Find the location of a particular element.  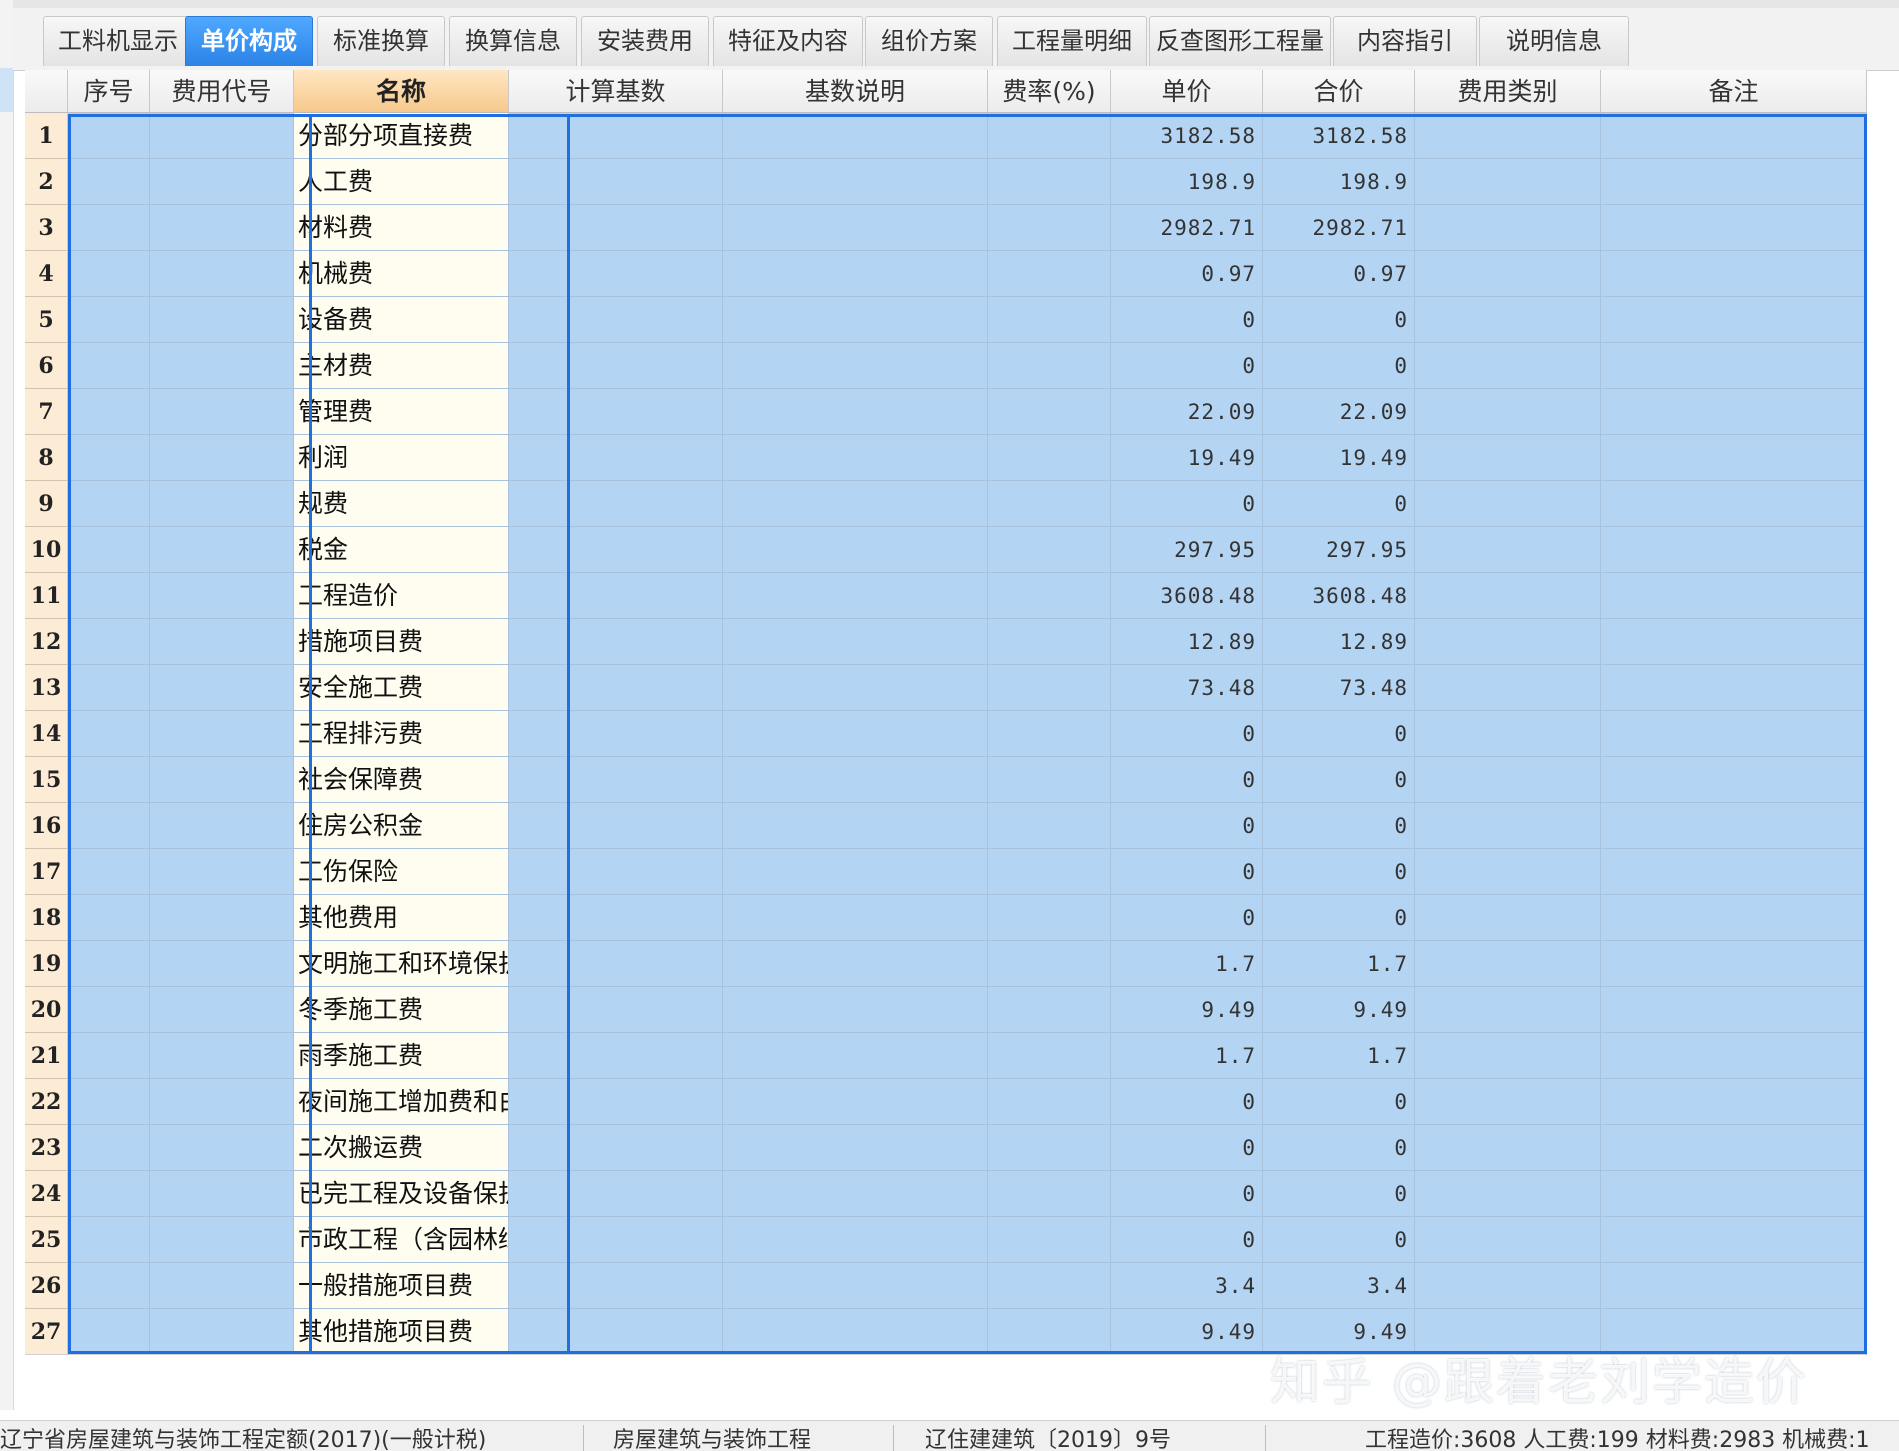

table-row: 4 机械费 0.97 0.97 is located at coordinates (946, 274).